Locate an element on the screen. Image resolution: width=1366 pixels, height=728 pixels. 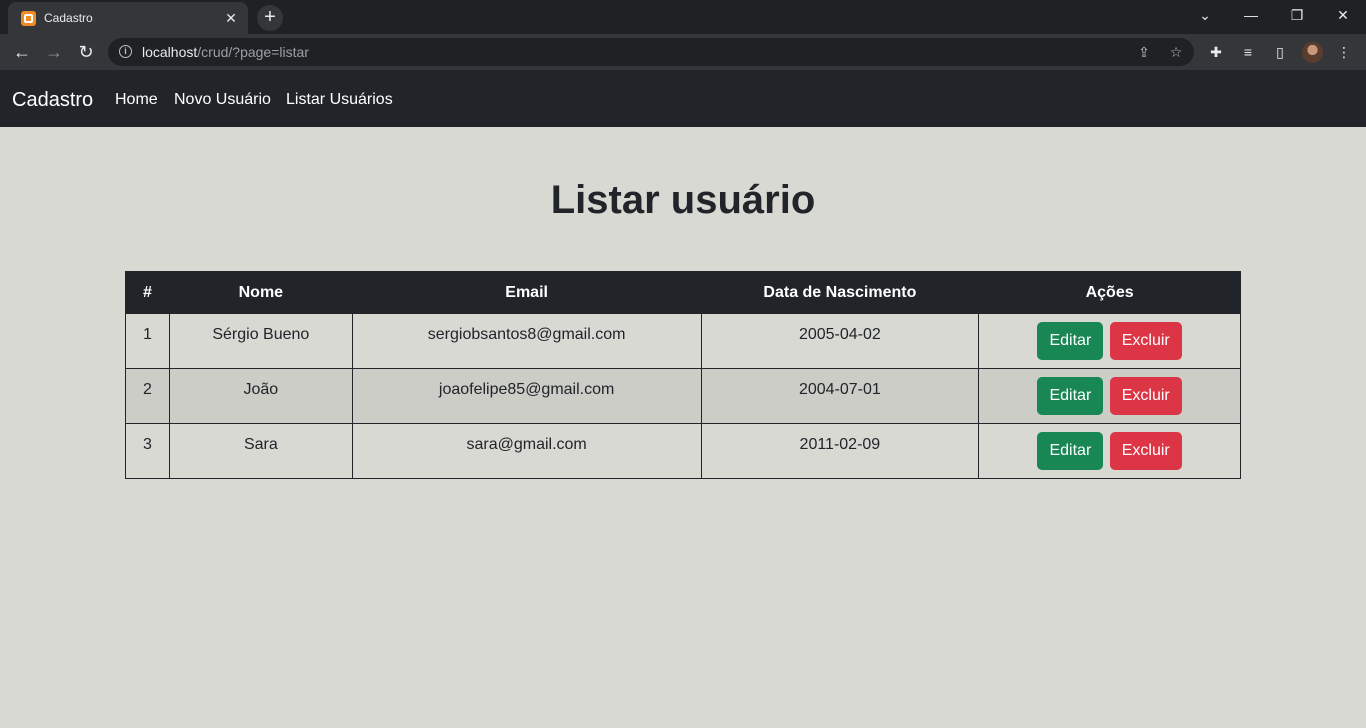
url-path: /crud/?page=listar is located at coordinates (253, 52).